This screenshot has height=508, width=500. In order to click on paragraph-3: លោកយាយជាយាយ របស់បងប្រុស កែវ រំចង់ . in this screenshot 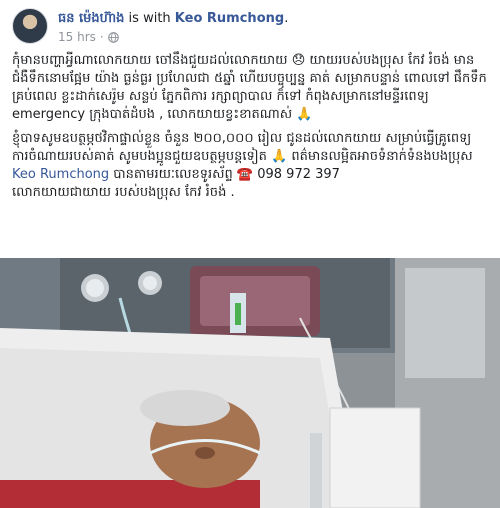, I will do `click(123, 192)`.